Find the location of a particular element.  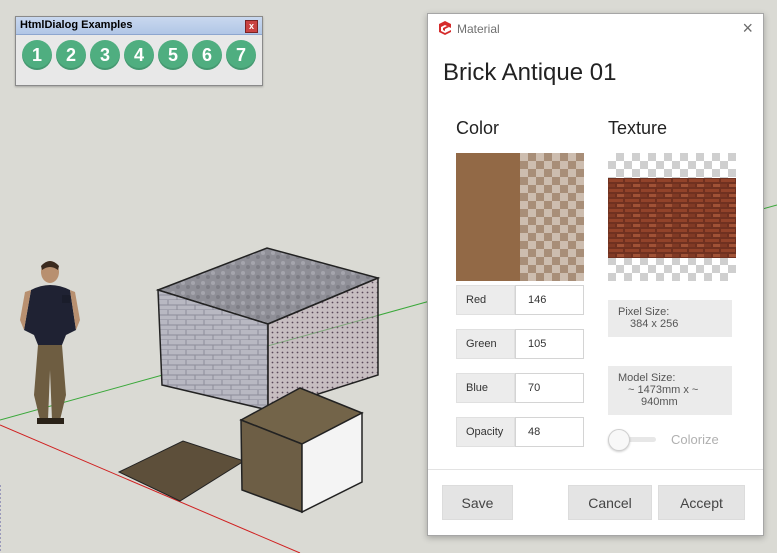

example-button-1: 1 is located at coordinates (37, 55).